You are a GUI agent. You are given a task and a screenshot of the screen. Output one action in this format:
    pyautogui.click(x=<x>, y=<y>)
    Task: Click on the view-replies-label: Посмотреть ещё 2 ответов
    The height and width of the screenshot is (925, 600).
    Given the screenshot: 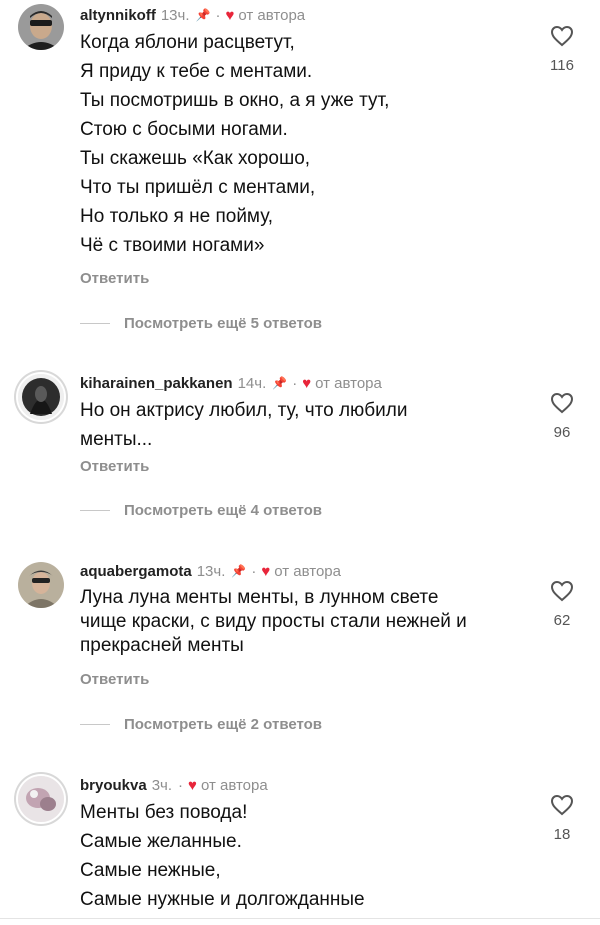 What is the action you would take?
    pyautogui.click(x=223, y=724)
    